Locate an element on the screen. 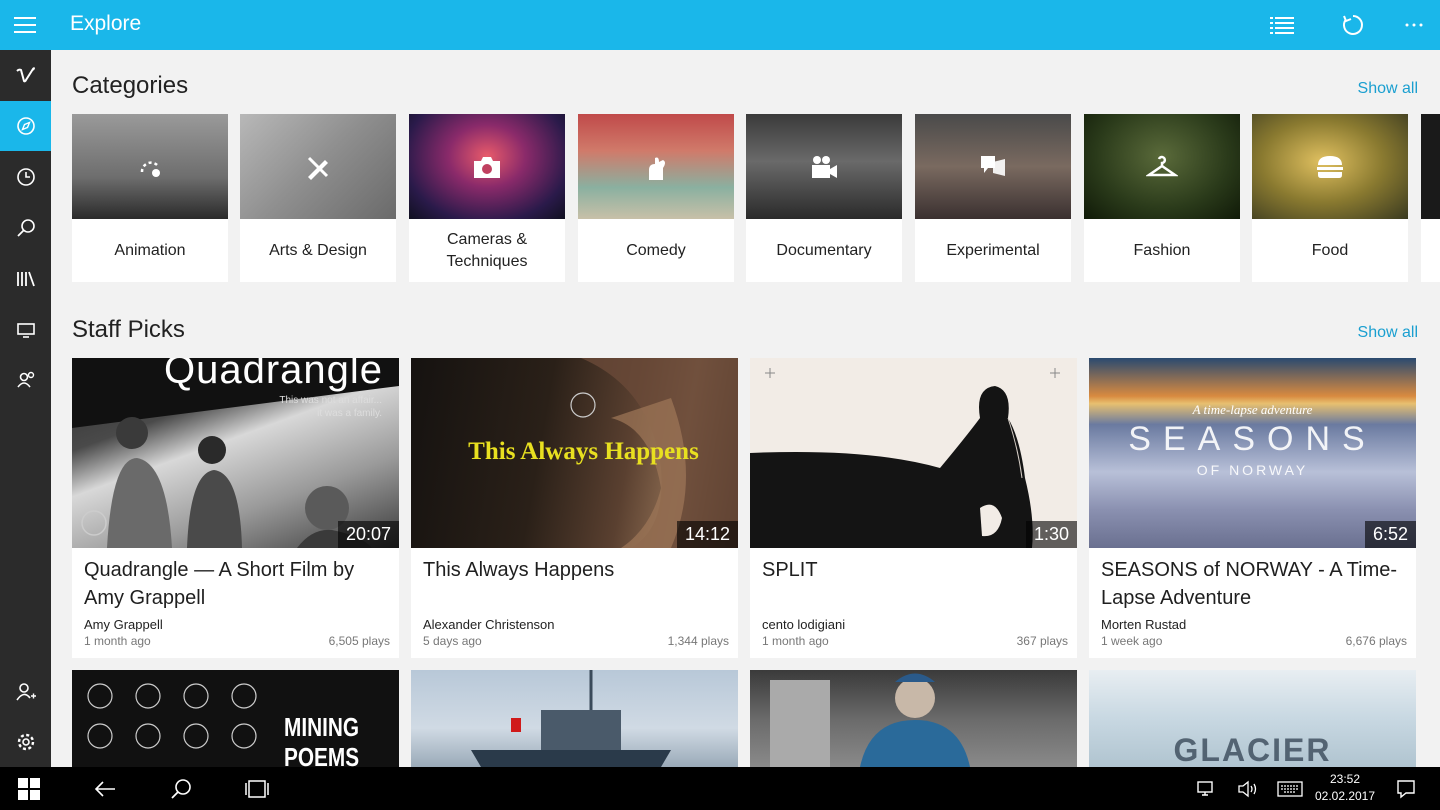  hanger-icon is located at coordinates (1162, 165).